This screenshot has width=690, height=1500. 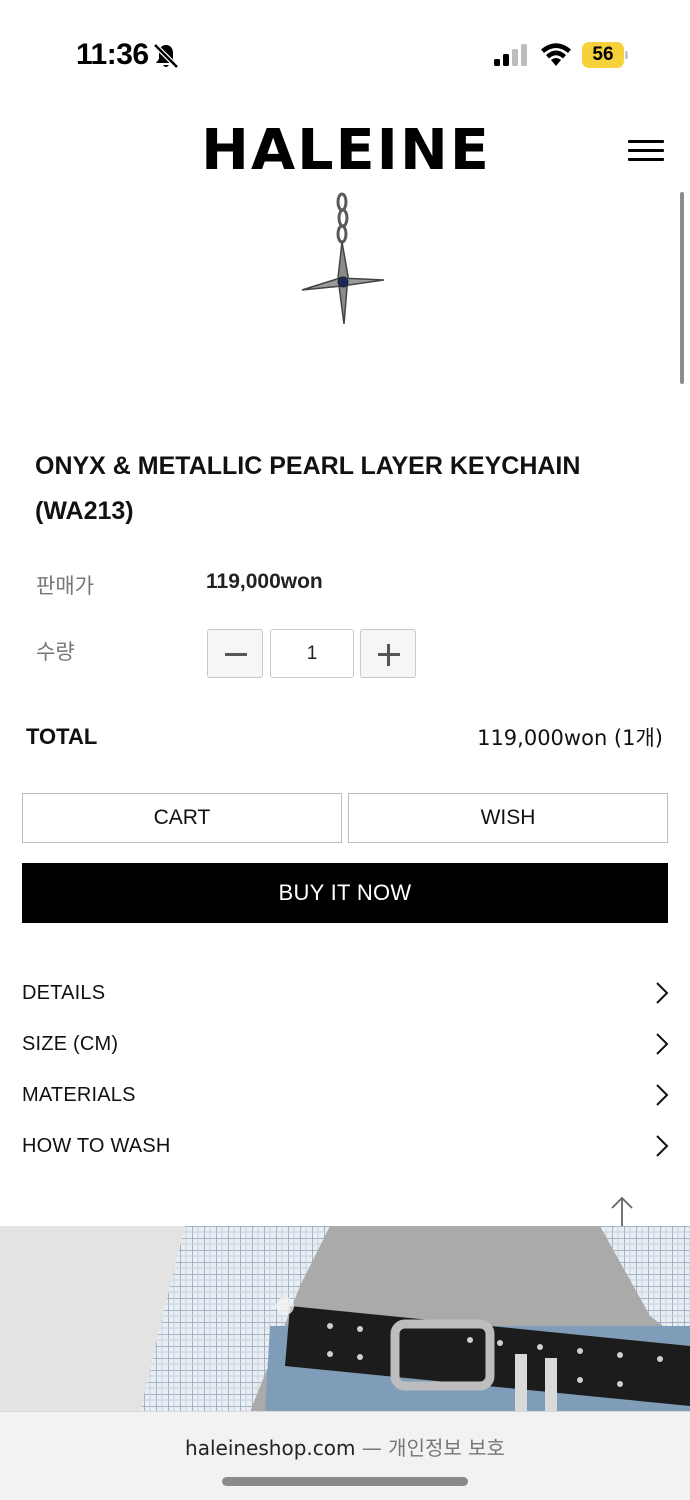 What do you see at coordinates (346, 1147) in the screenshot?
I see `accordion-how-to-wash: HOW TO WASH` at bounding box center [346, 1147].